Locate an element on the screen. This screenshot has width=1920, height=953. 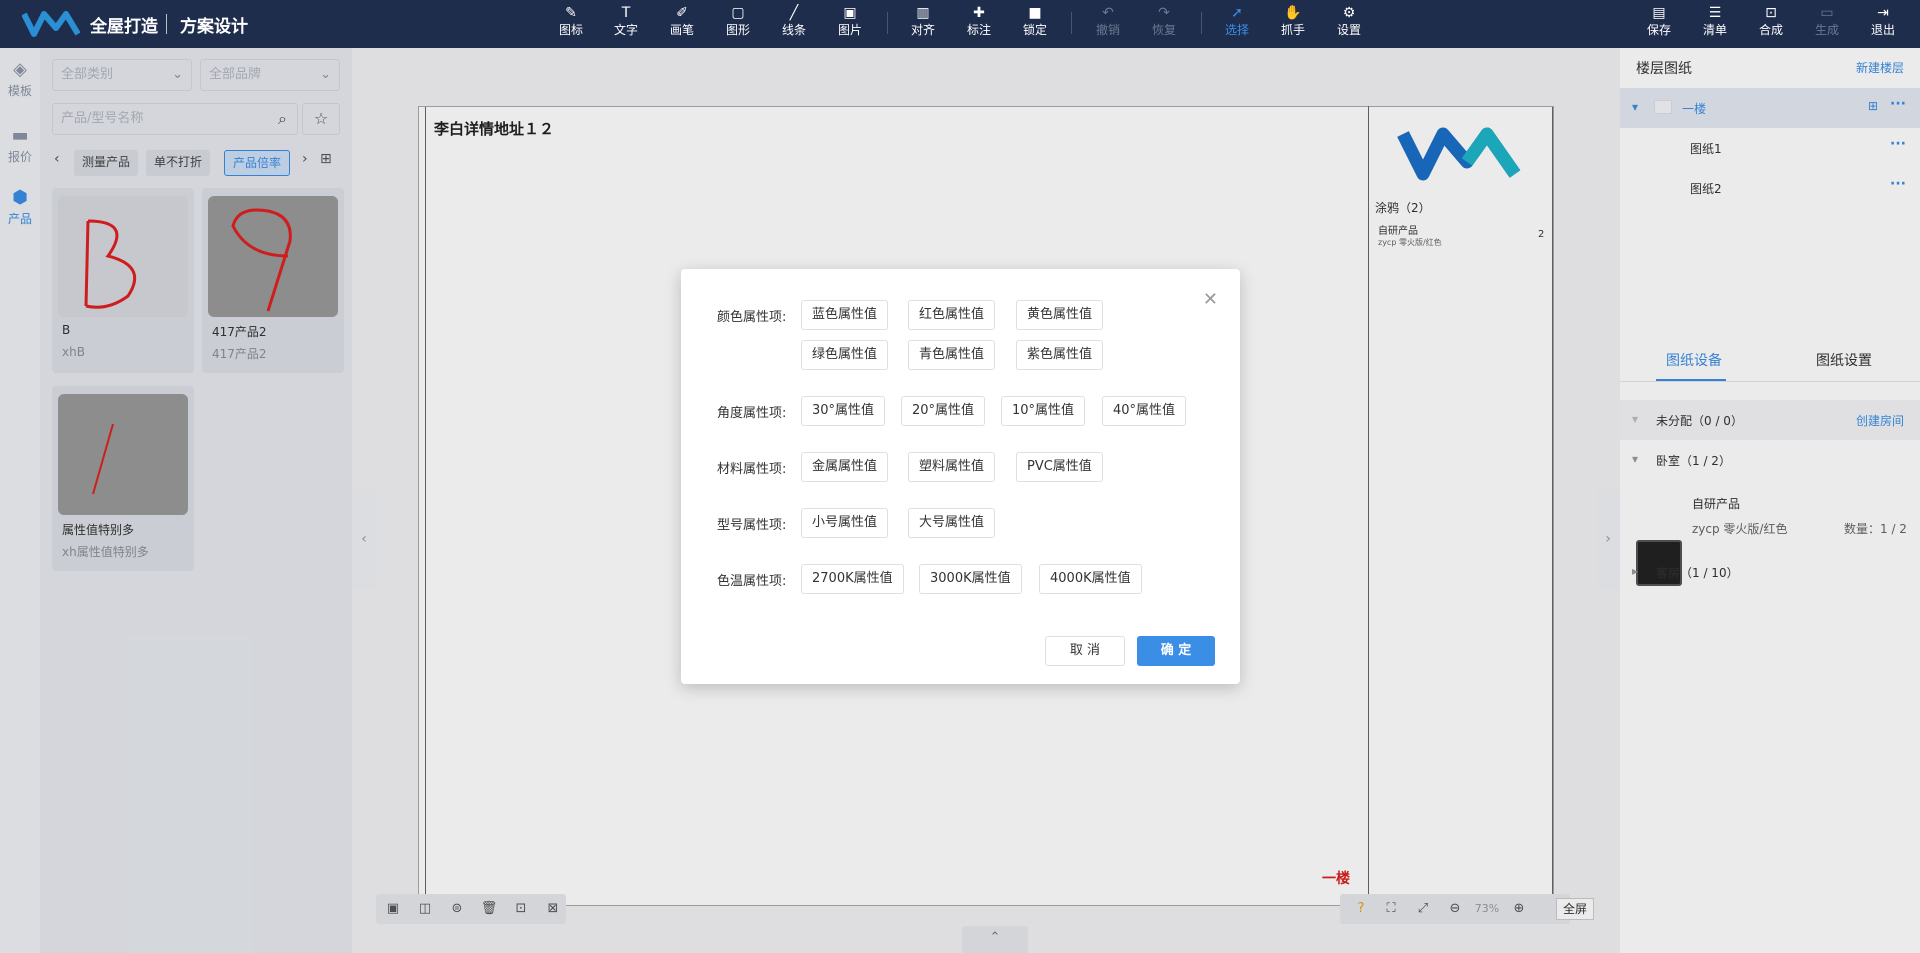
tool-label: 图标 is located at coordinates (570, 30).